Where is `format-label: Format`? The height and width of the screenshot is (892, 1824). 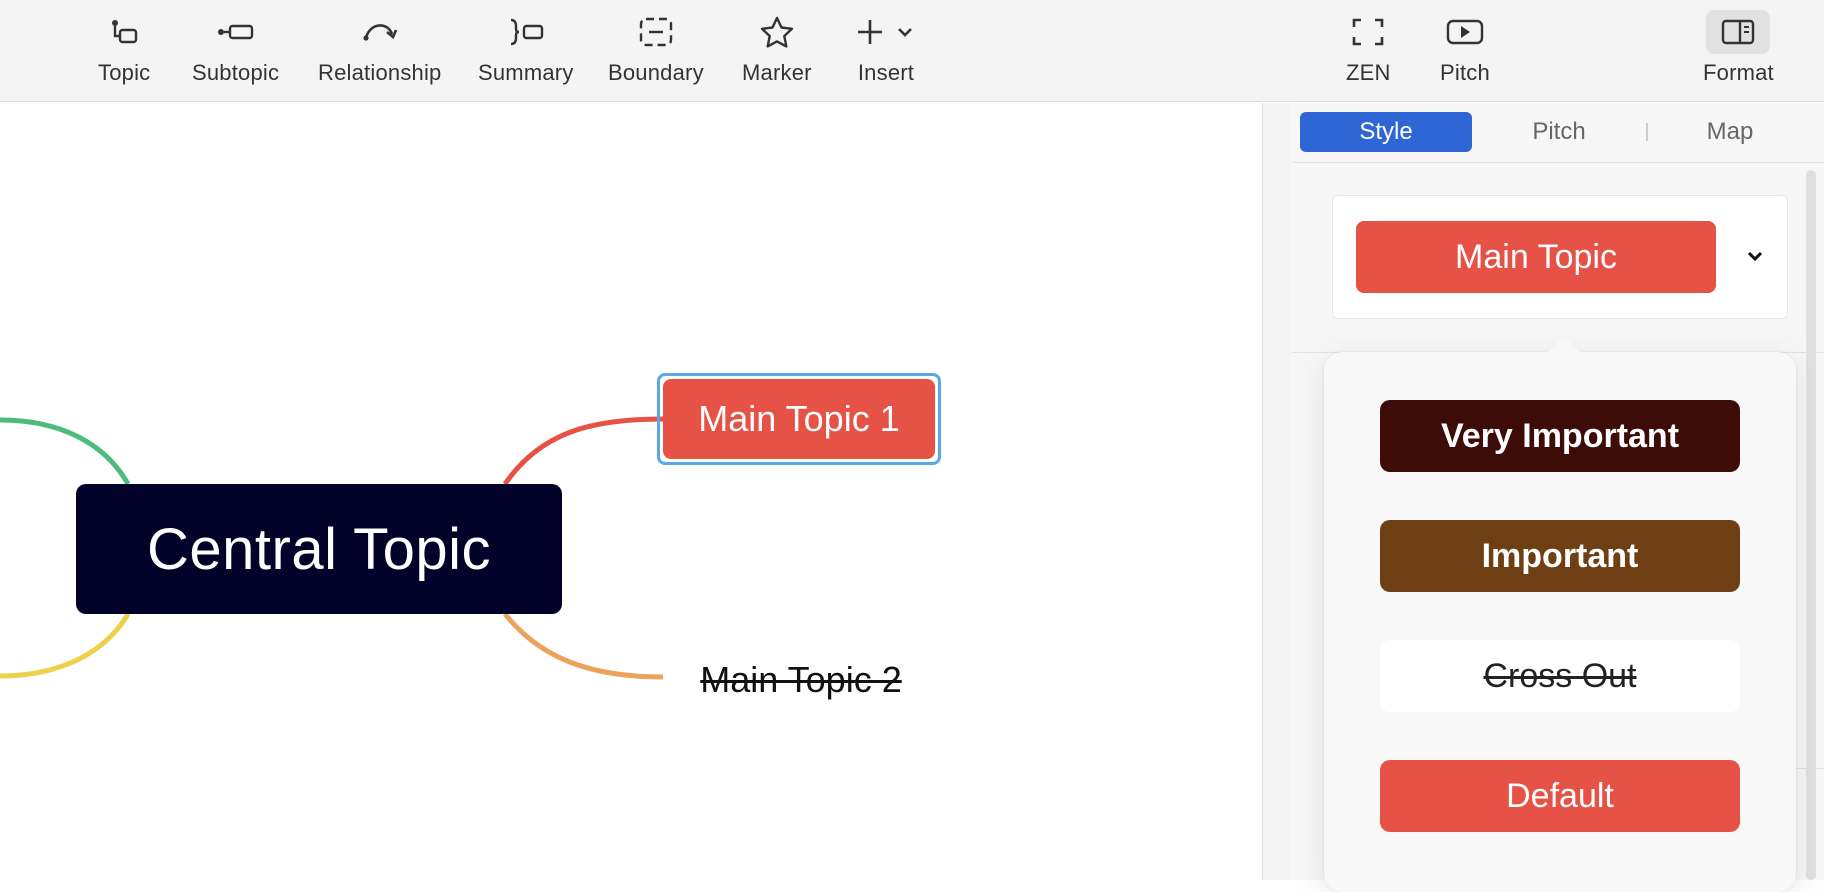
format-label: Format is located at coordinates (1738, 72).